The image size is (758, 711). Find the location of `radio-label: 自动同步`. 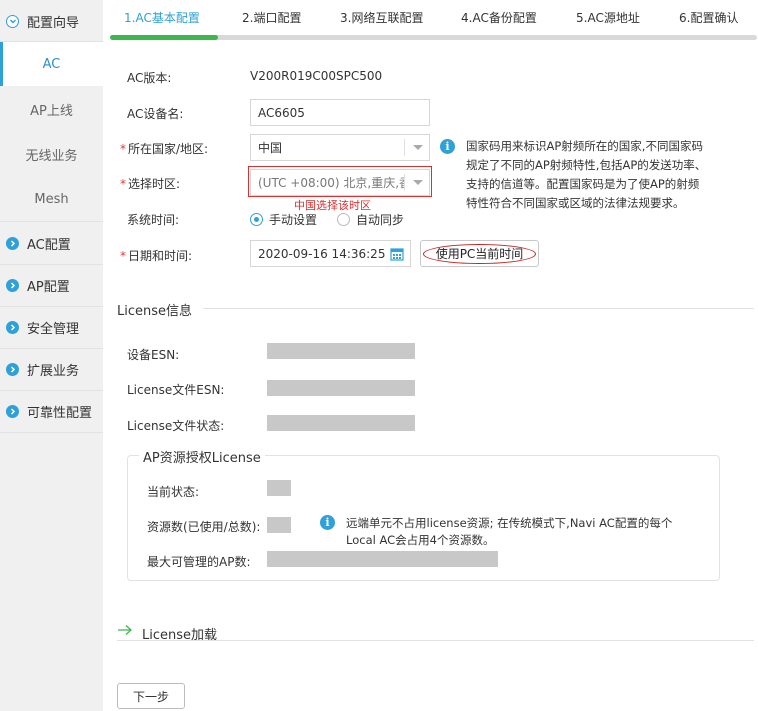

radio-label: 自动同步 is located at coordinates (380, 220).